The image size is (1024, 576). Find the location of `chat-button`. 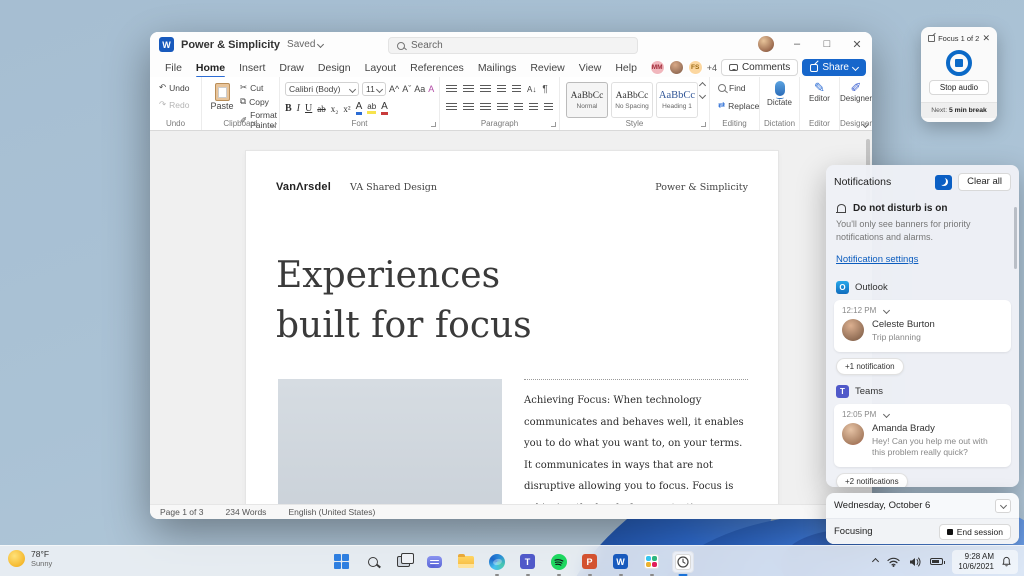

chat-button is located at coordinates (435, 562).